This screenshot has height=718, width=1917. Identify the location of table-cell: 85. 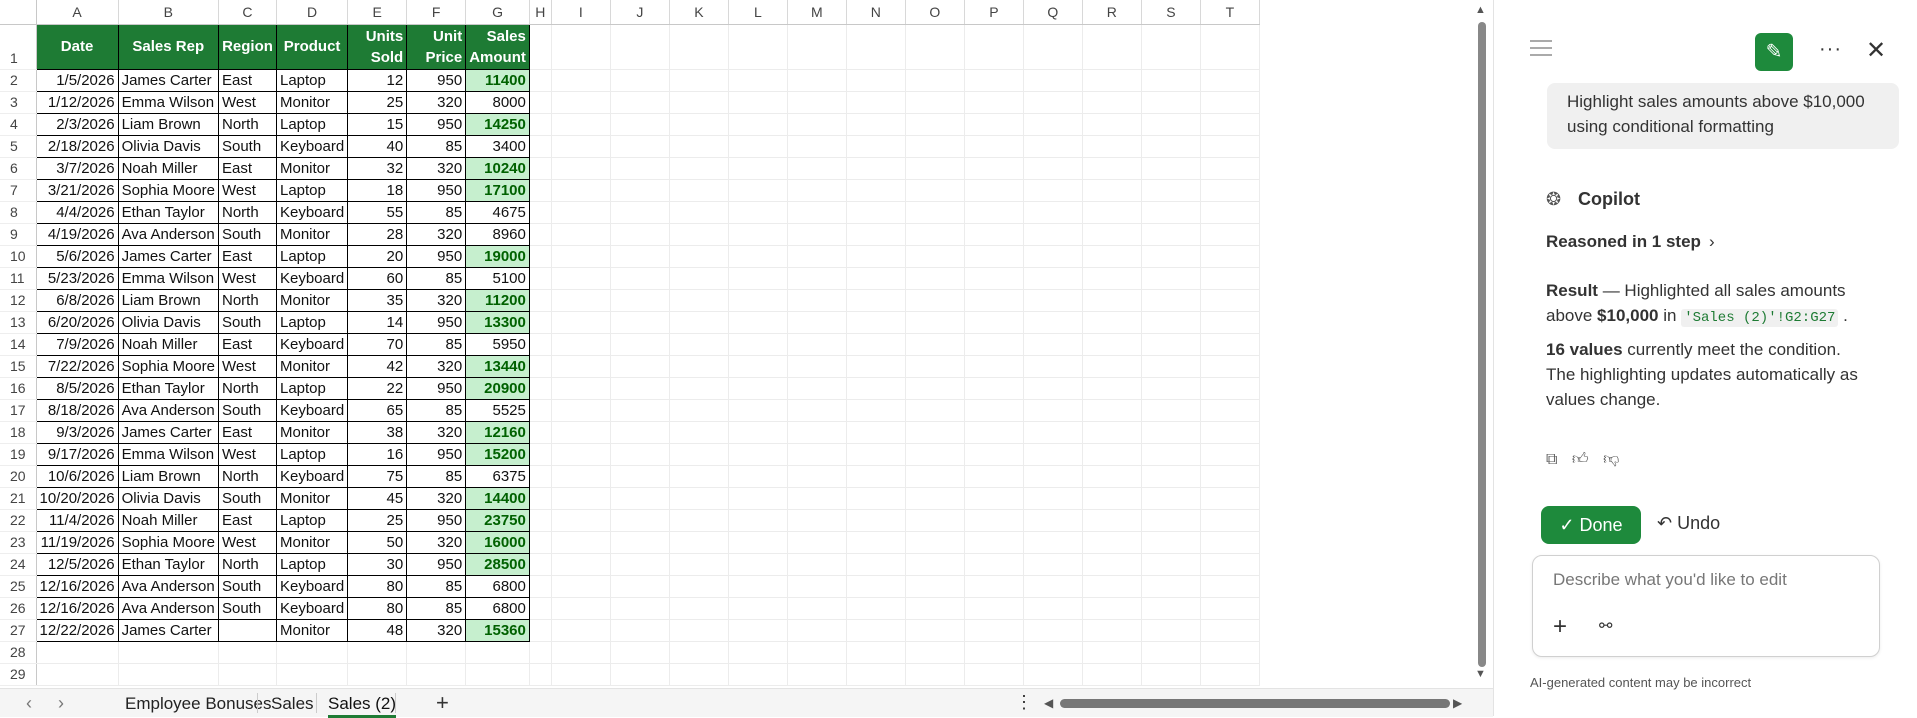
(436, 608).